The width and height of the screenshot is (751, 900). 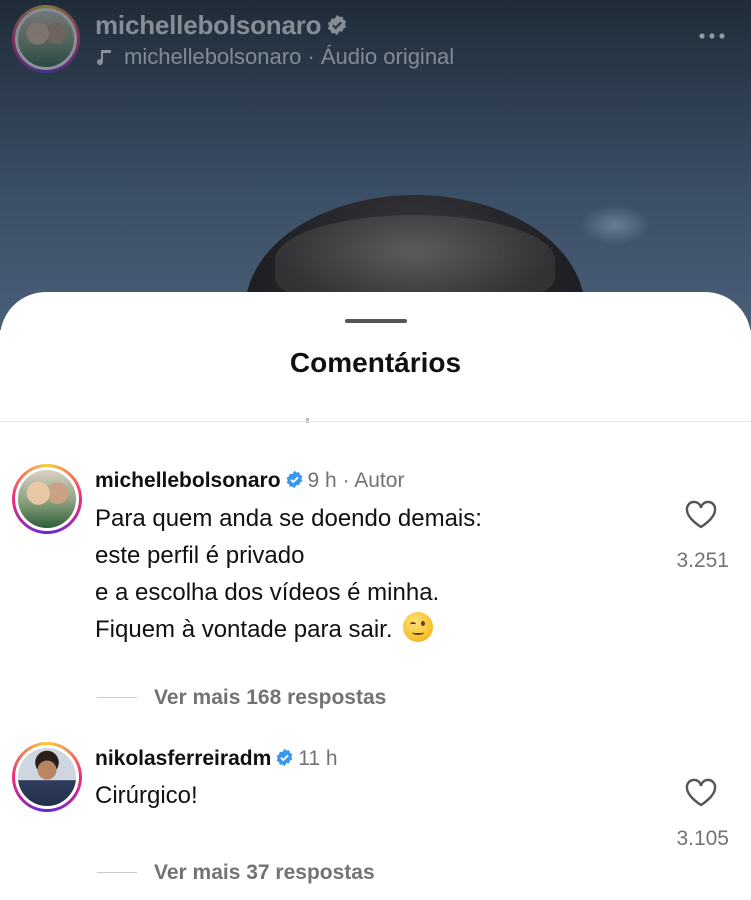 What do you see at coordinates (208, 25) in the screenshot?
I see `author-username: michellebolsonaro` at bounding box center [208, 25].